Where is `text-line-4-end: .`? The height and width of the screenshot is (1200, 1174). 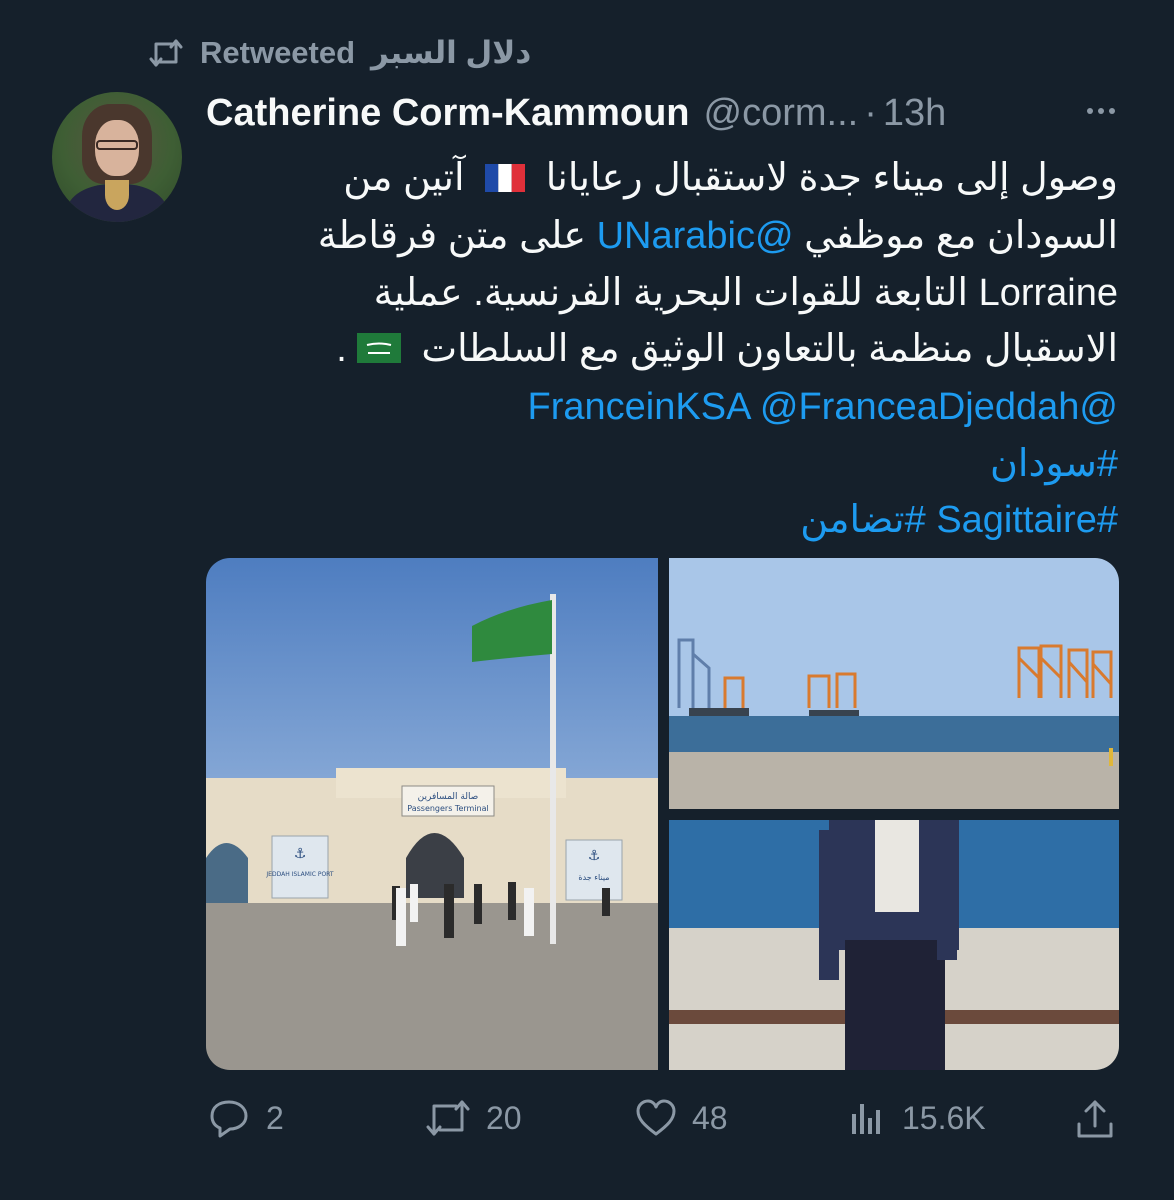 text-line-4-end: . is located at coordinates (341, 349).